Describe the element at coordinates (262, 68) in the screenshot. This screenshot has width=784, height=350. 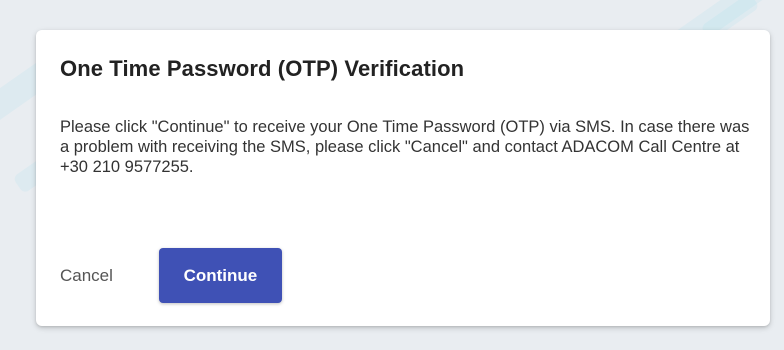
I see `dialog-title: One Time Password (OTP) Verification` at that location.